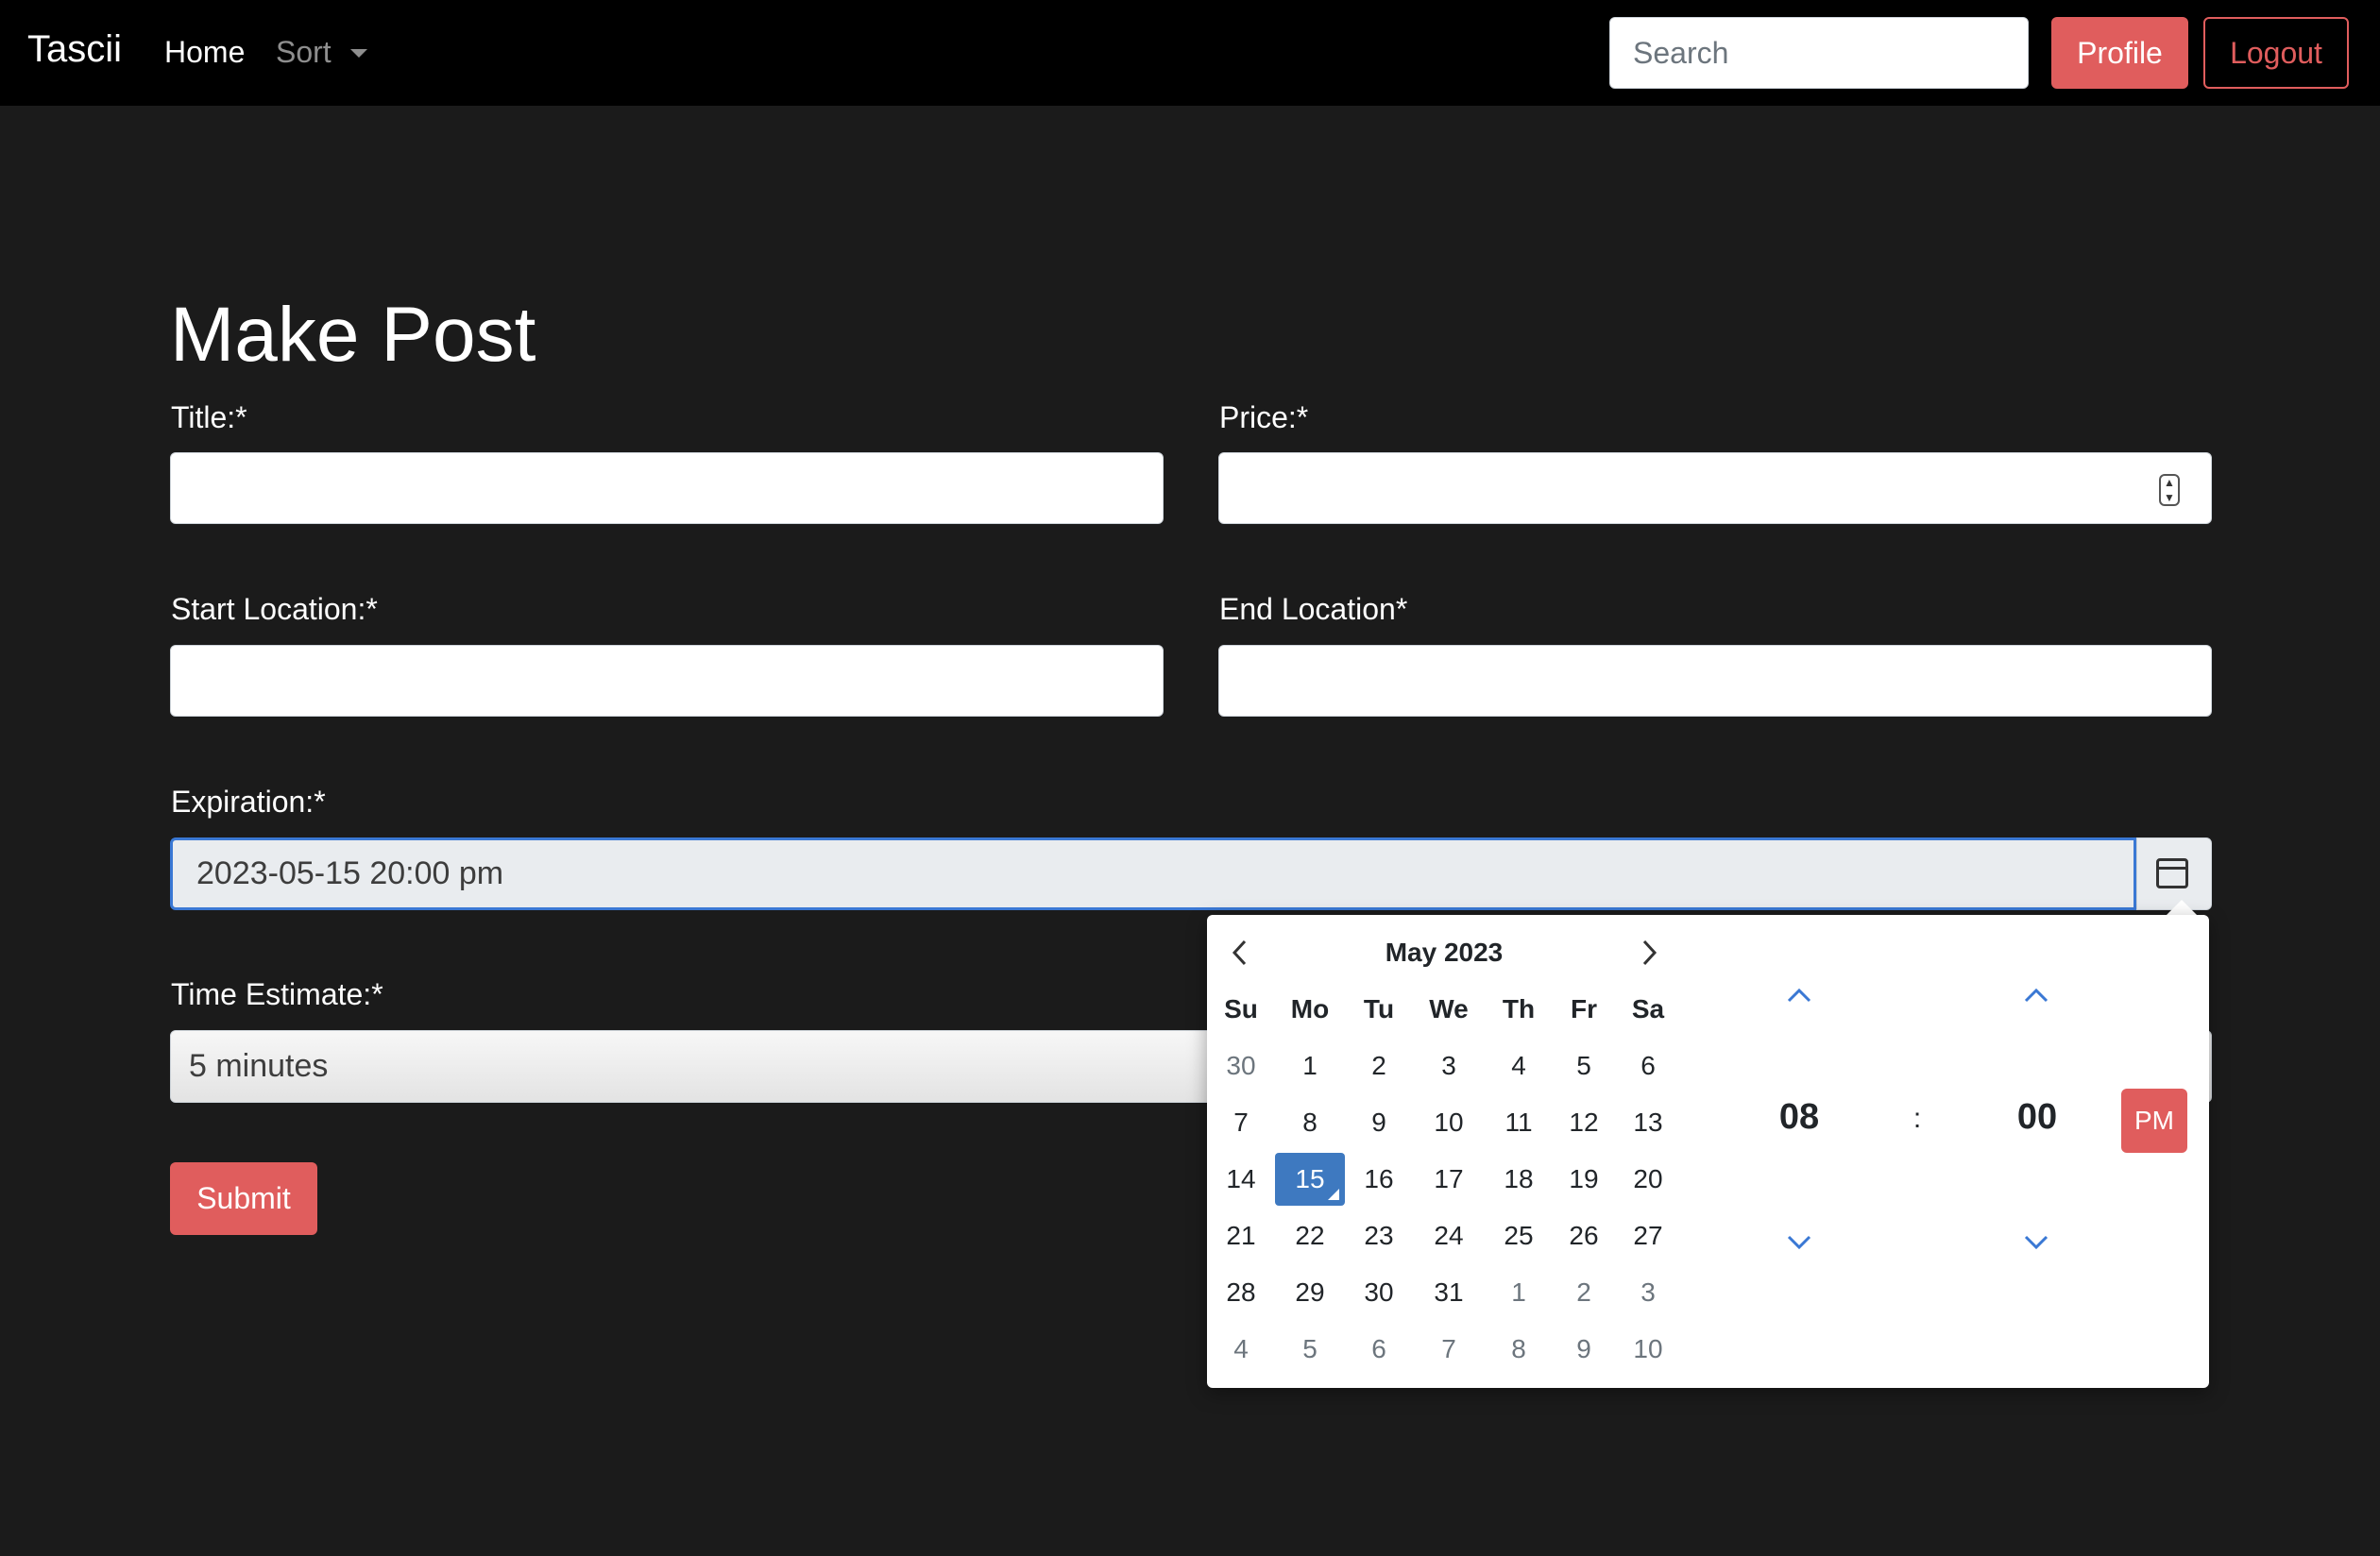  What do you see at coordinates (1241, 1180) in the screenshot?
I see `calendar-day: 14` at bounding box center [1241, 1180].